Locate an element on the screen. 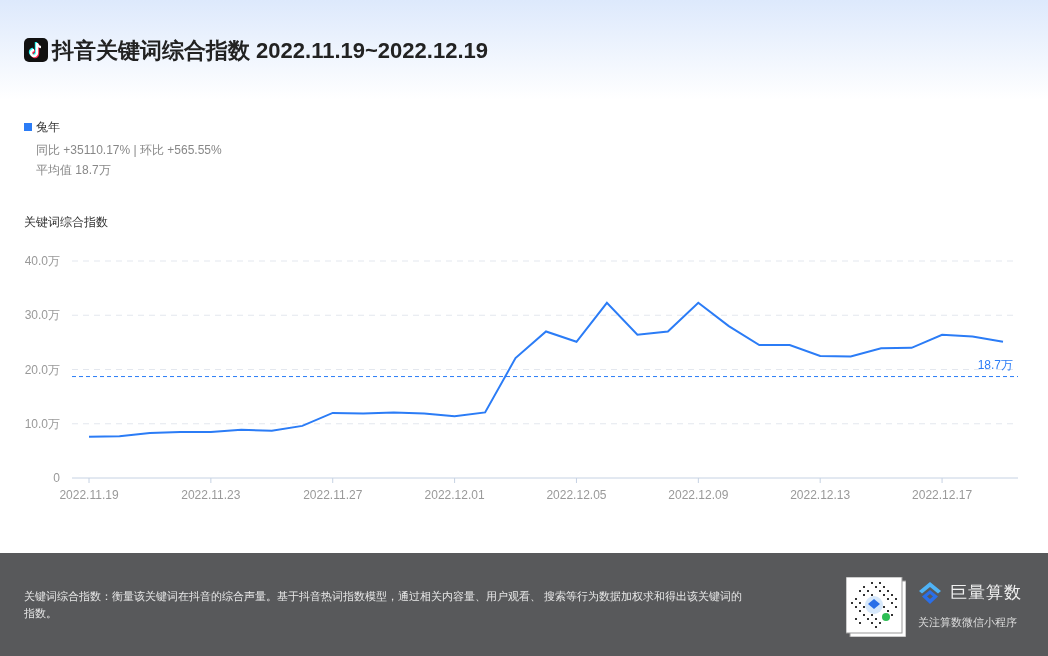 The height and width of the screenshot is (656, 1048). brand-logo-icon is located at coordinates (930, 592).